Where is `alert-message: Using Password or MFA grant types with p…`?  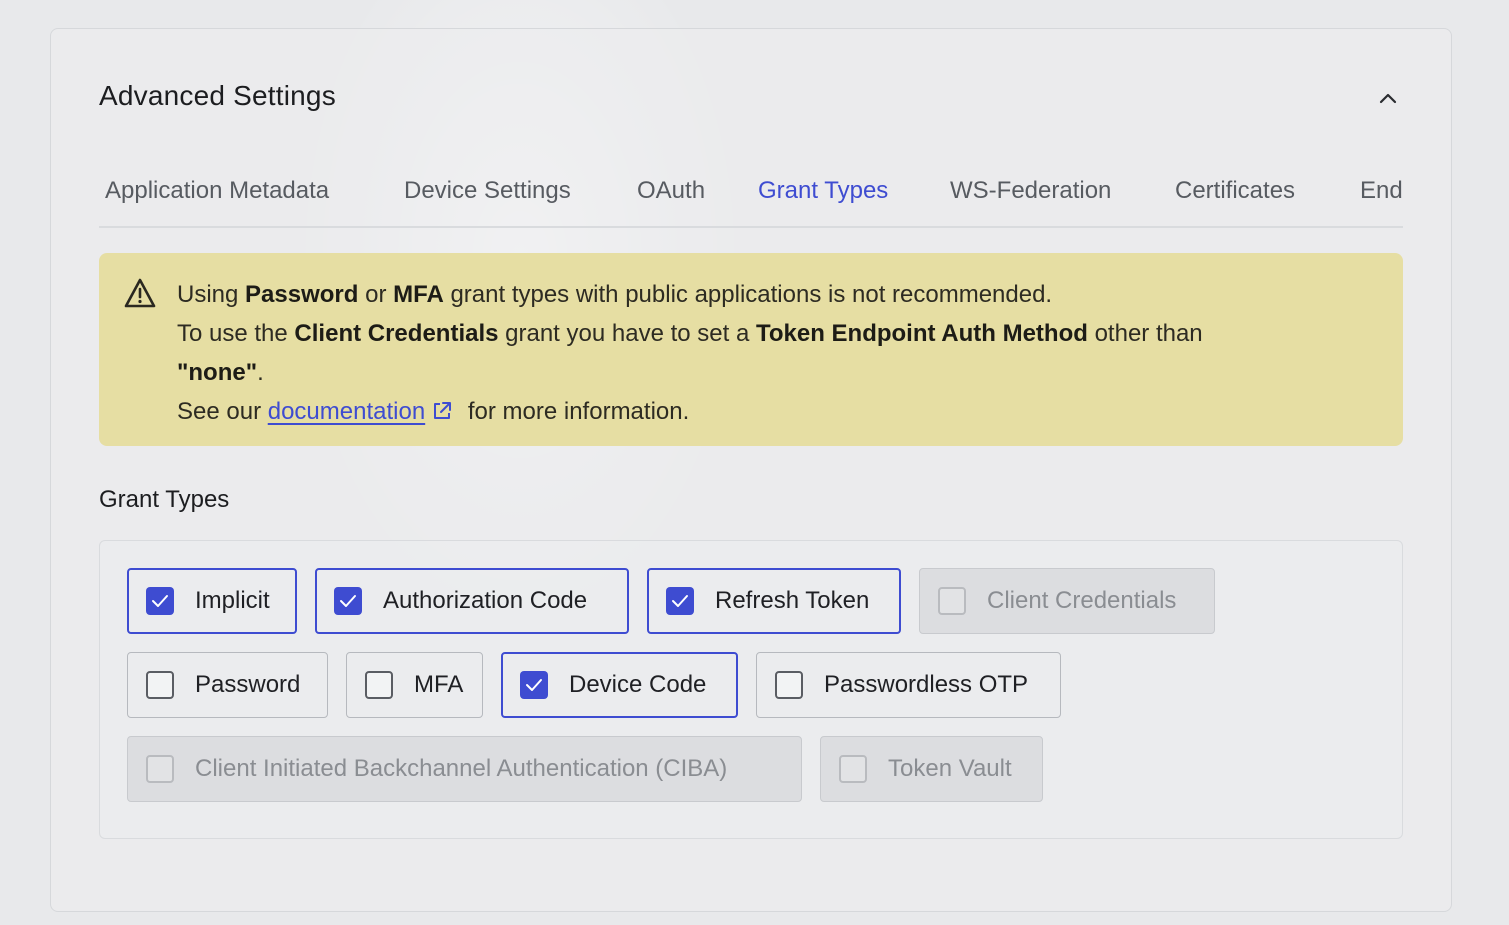
alert-message: Using Password or MFA grant types with p… is located at coordinates (777, 353).